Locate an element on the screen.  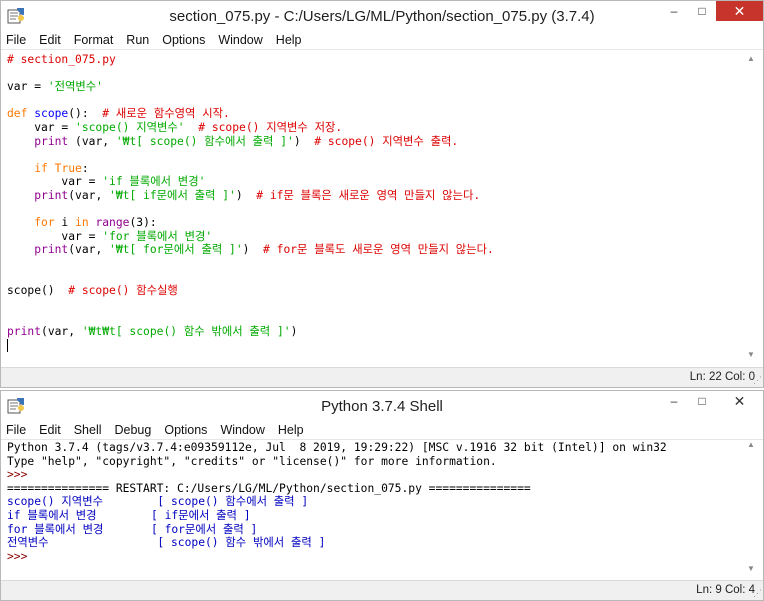
shell-cursor-position: Ln: 9 Col: 4 is located at coordinates (725, 590).